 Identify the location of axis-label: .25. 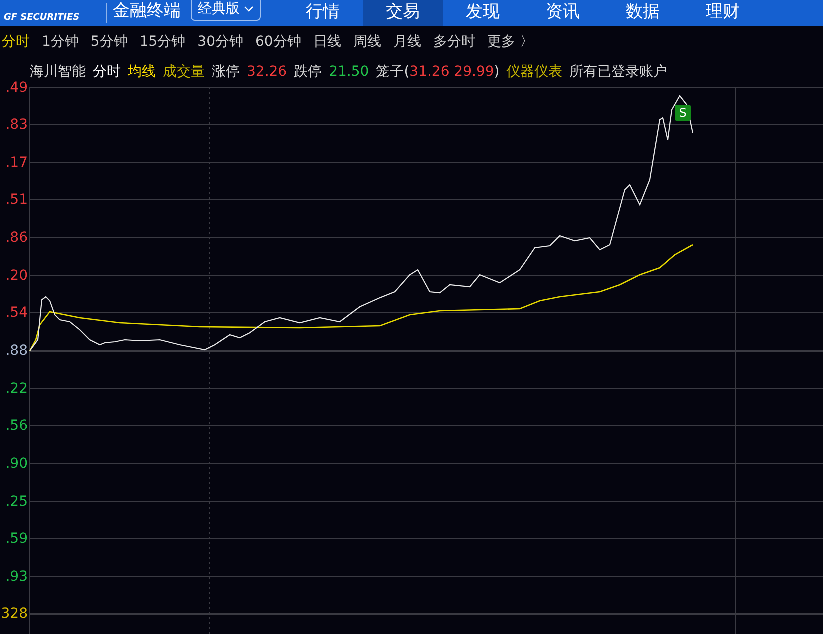
(17, 502).